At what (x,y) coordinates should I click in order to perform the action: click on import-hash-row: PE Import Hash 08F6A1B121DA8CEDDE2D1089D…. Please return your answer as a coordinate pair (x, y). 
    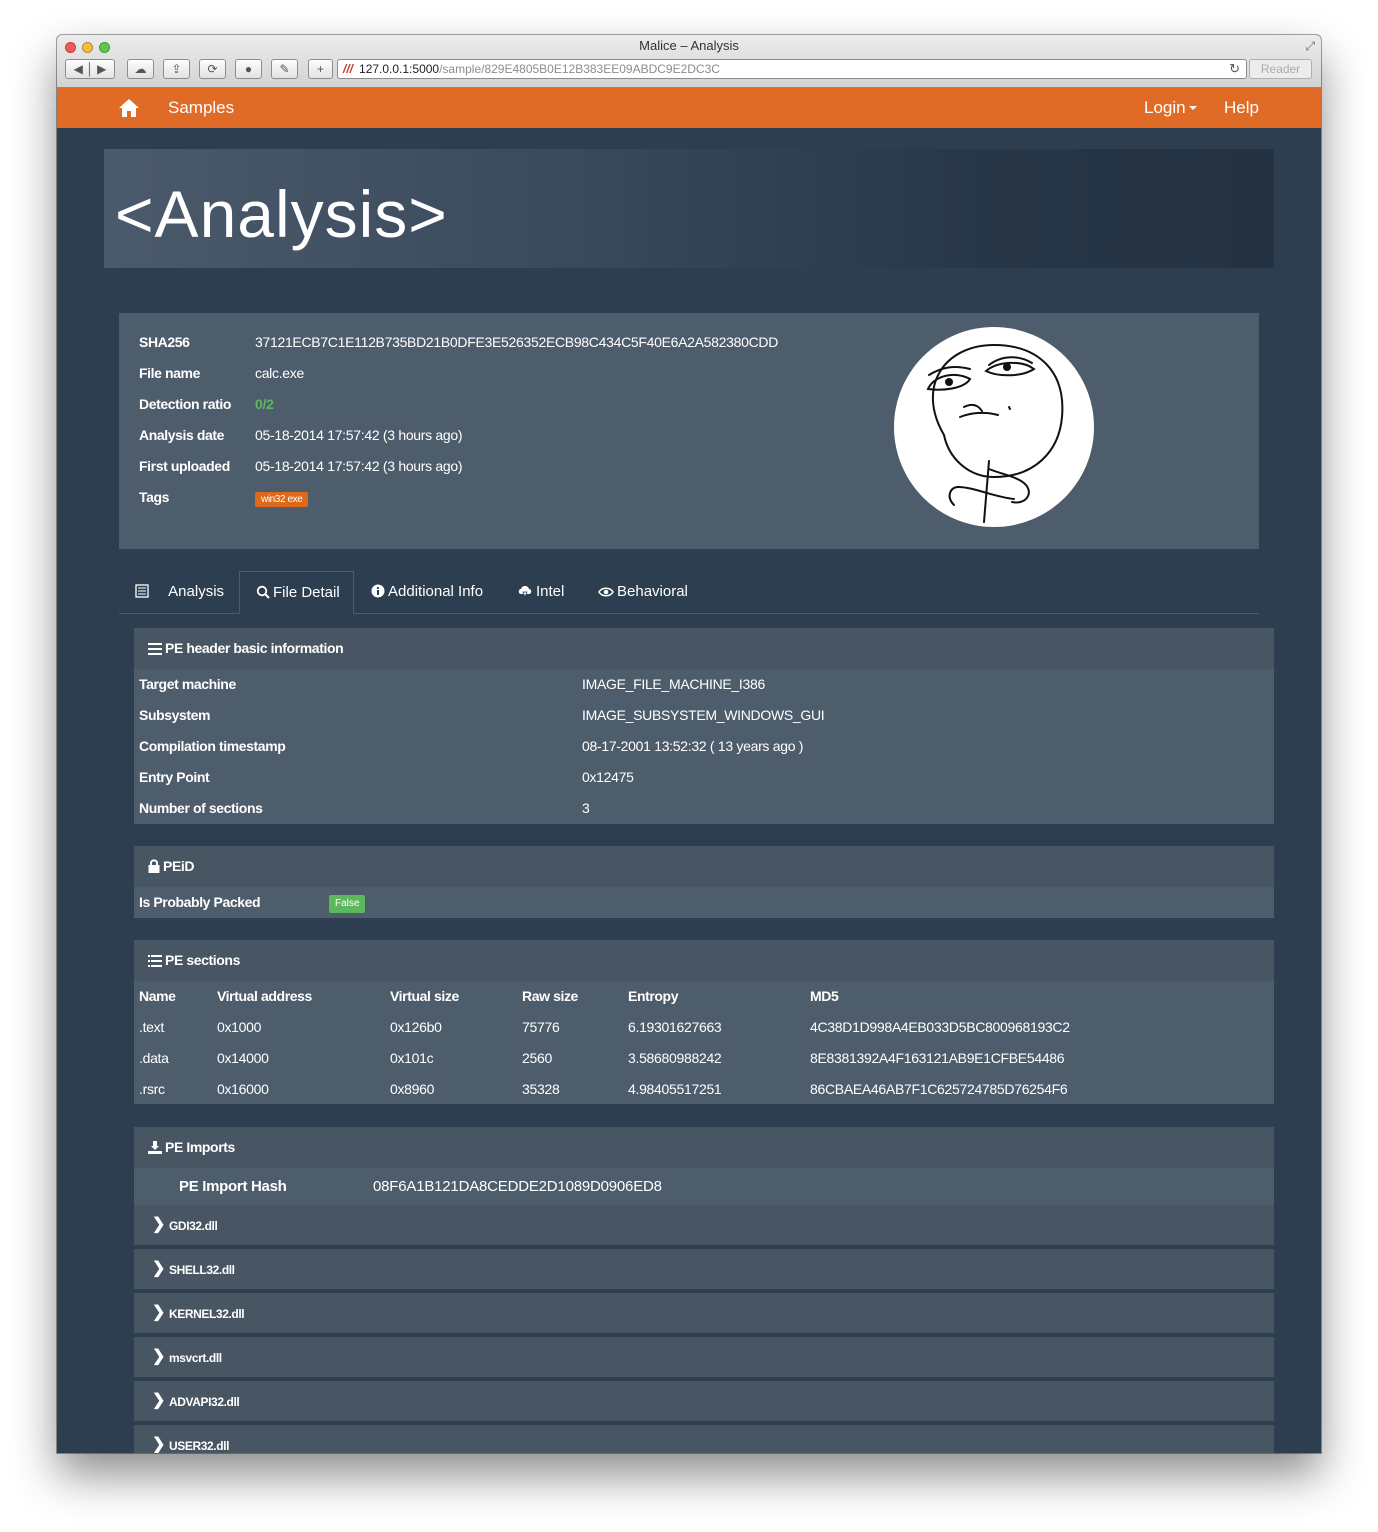
    Looking at the image, I should click on (704, 1186).